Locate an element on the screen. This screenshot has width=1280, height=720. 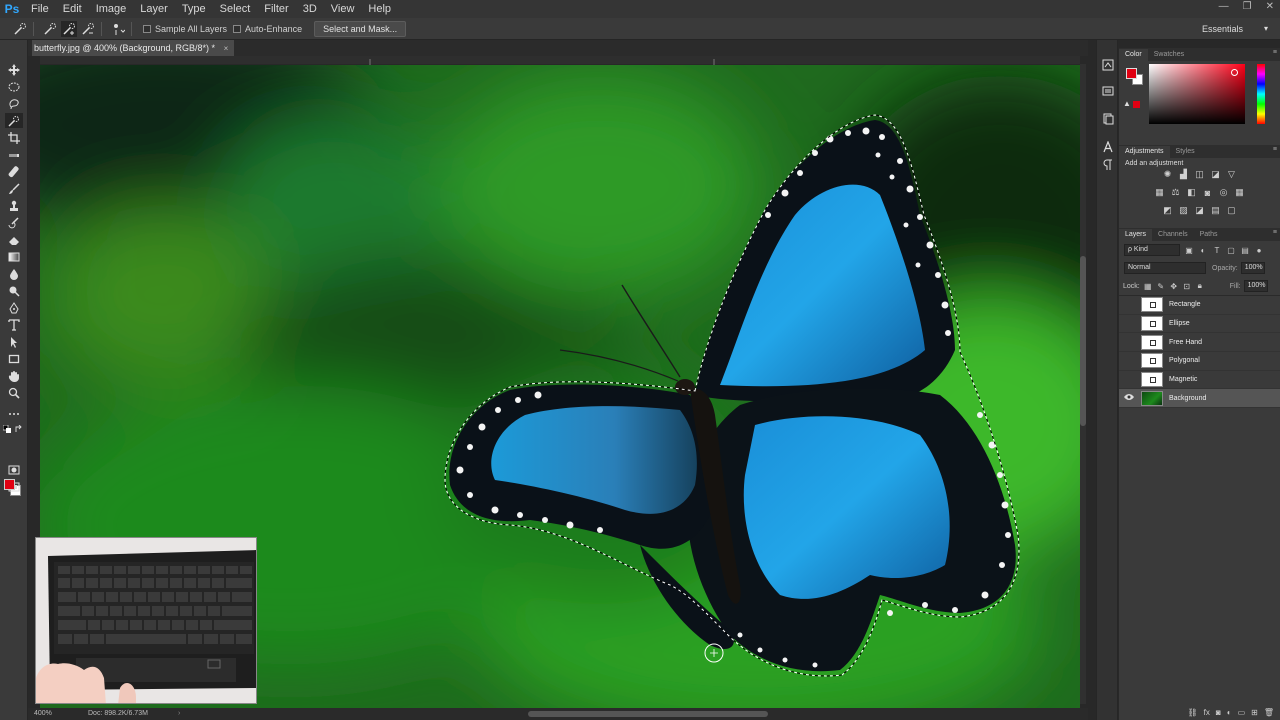
gradient-tool-icon is located at coordinates (14, 256).